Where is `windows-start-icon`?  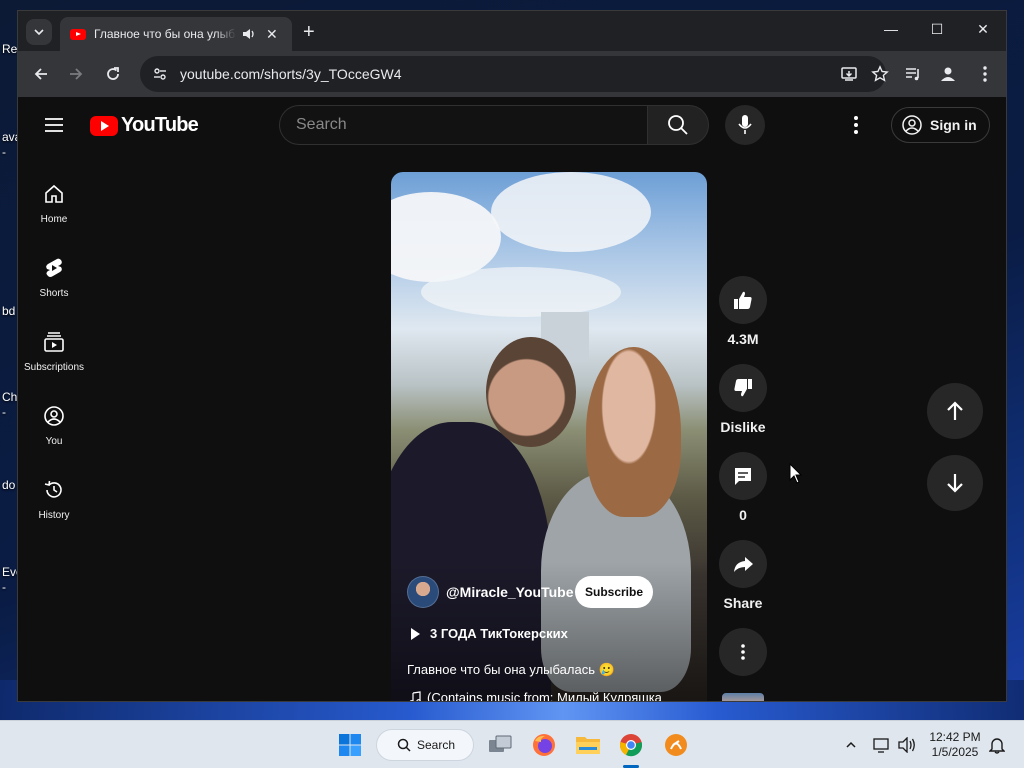 windows-start-icon is located at coordinates (350, 745).